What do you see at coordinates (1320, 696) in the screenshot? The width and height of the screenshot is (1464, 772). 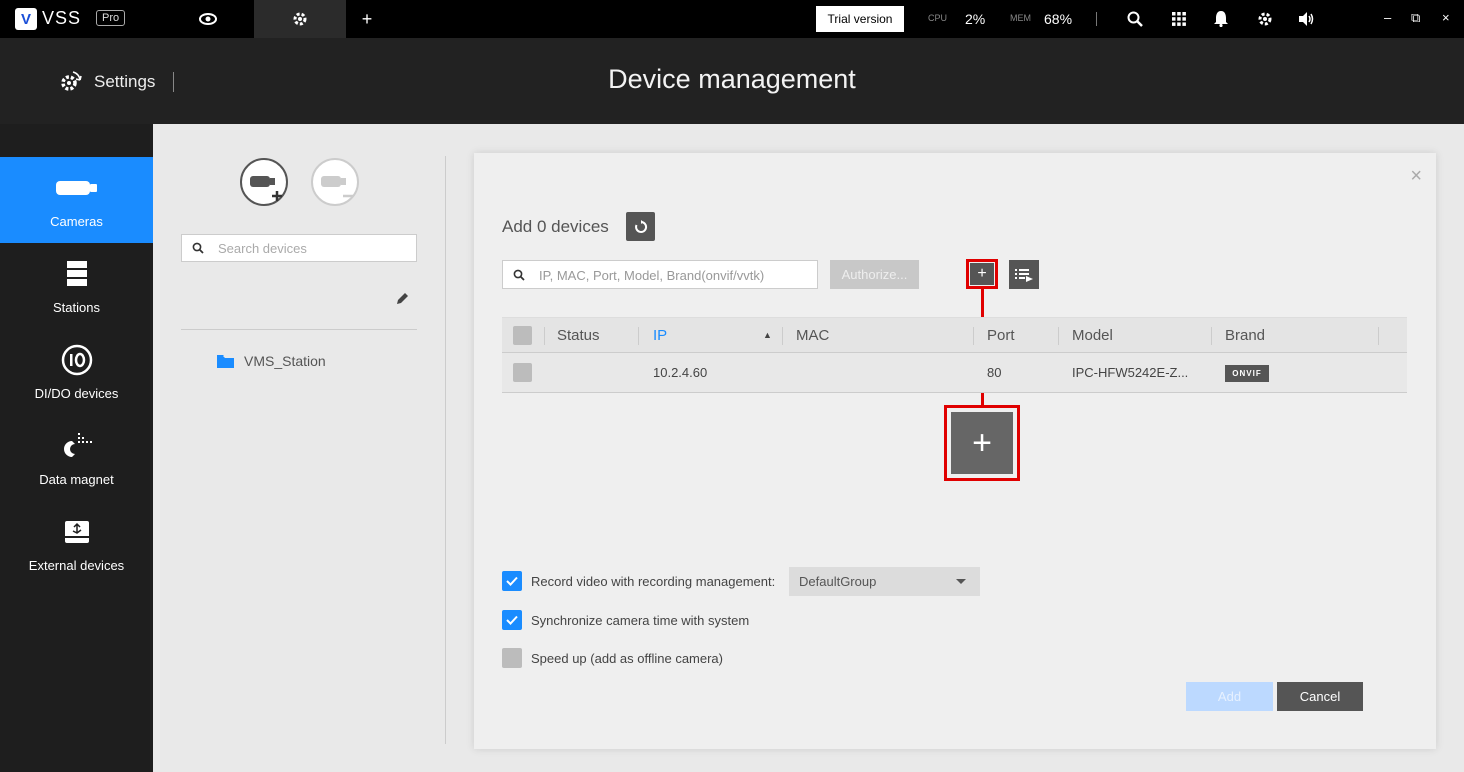 I see `cancel-button: Cancel` at bounding box center [1320, 696].